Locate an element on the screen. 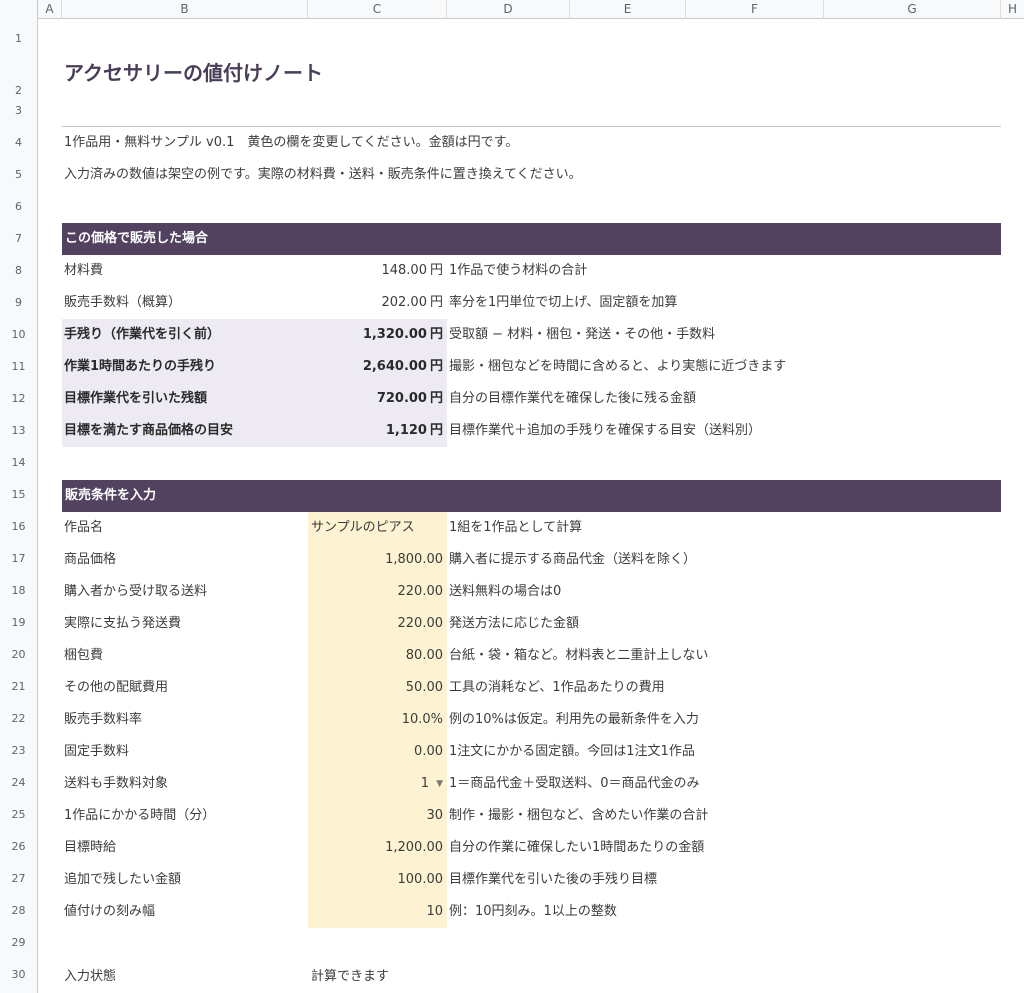  input-value-fixed-fee: 0.00 is located at coordinates (371, 752).